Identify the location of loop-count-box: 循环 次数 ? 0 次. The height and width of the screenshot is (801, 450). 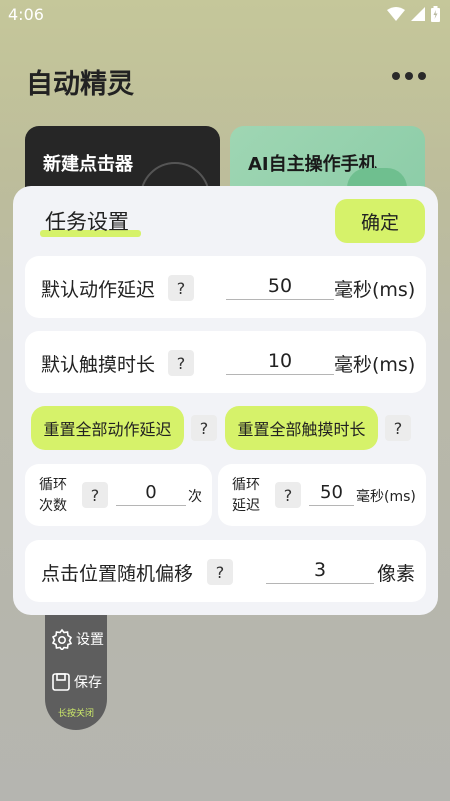
(118, 495).